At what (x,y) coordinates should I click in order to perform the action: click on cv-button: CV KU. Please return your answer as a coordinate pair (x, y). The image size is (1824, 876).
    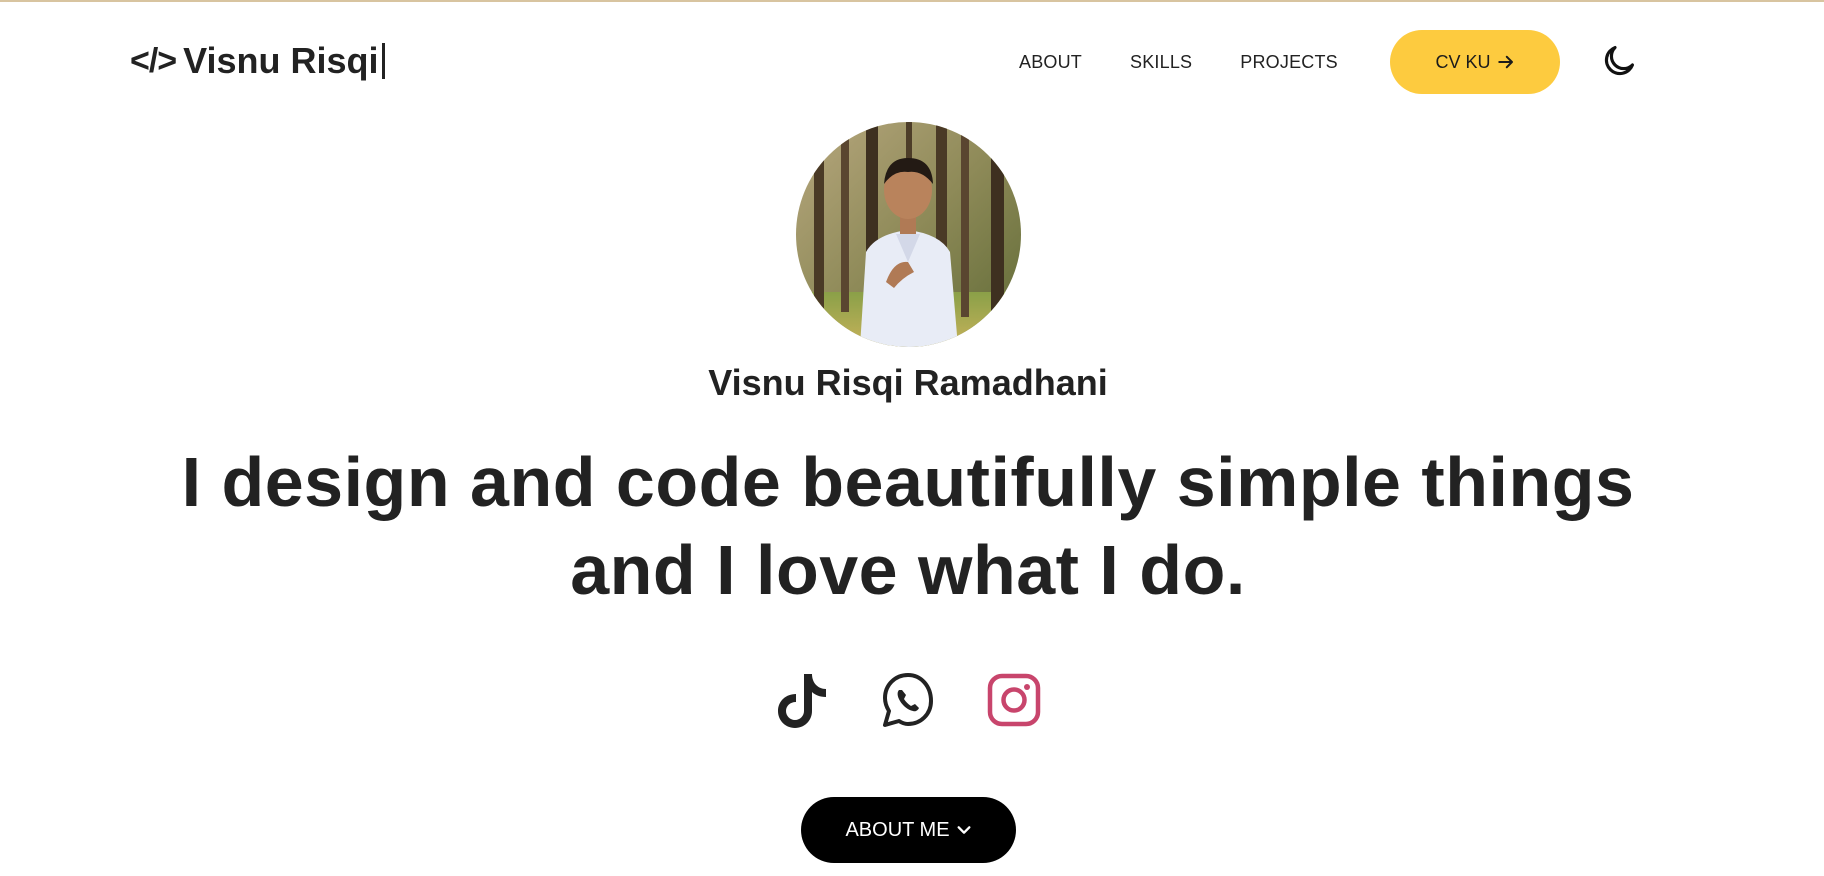
    Looking at the image, I should click on (1475, 62).